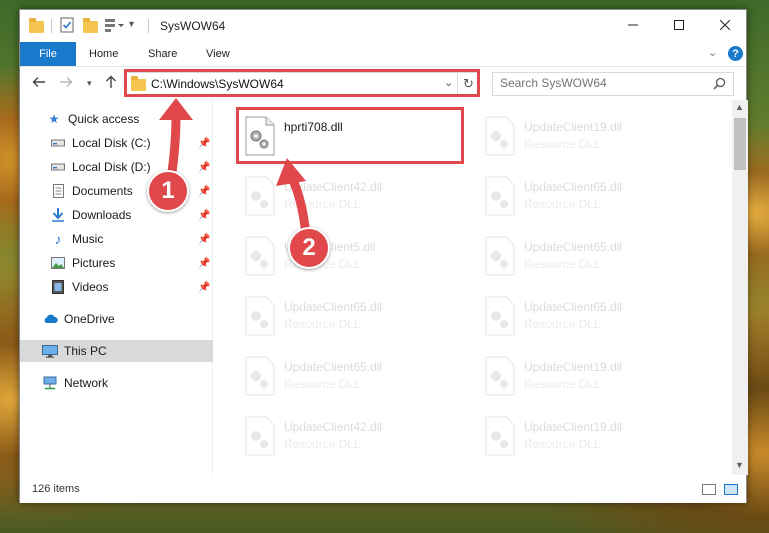  Describe the element at coordinates (89, 83) in the screenshot. I see `recent-locations-chevron-icon: ▾` at that location.